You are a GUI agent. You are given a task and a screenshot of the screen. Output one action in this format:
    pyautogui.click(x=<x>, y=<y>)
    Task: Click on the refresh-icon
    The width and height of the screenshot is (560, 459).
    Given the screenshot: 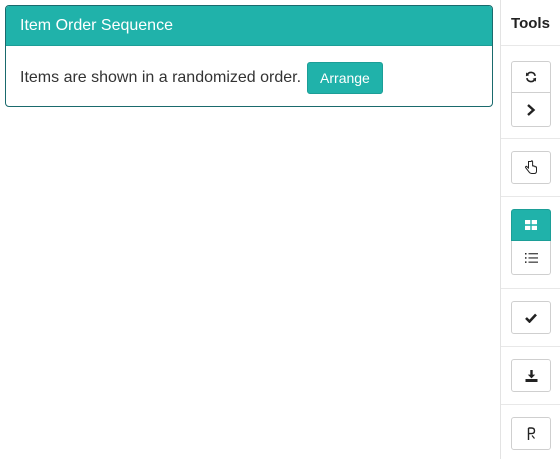 What is the action you would take?
    pyautogui.click(x=531, y=77)
    